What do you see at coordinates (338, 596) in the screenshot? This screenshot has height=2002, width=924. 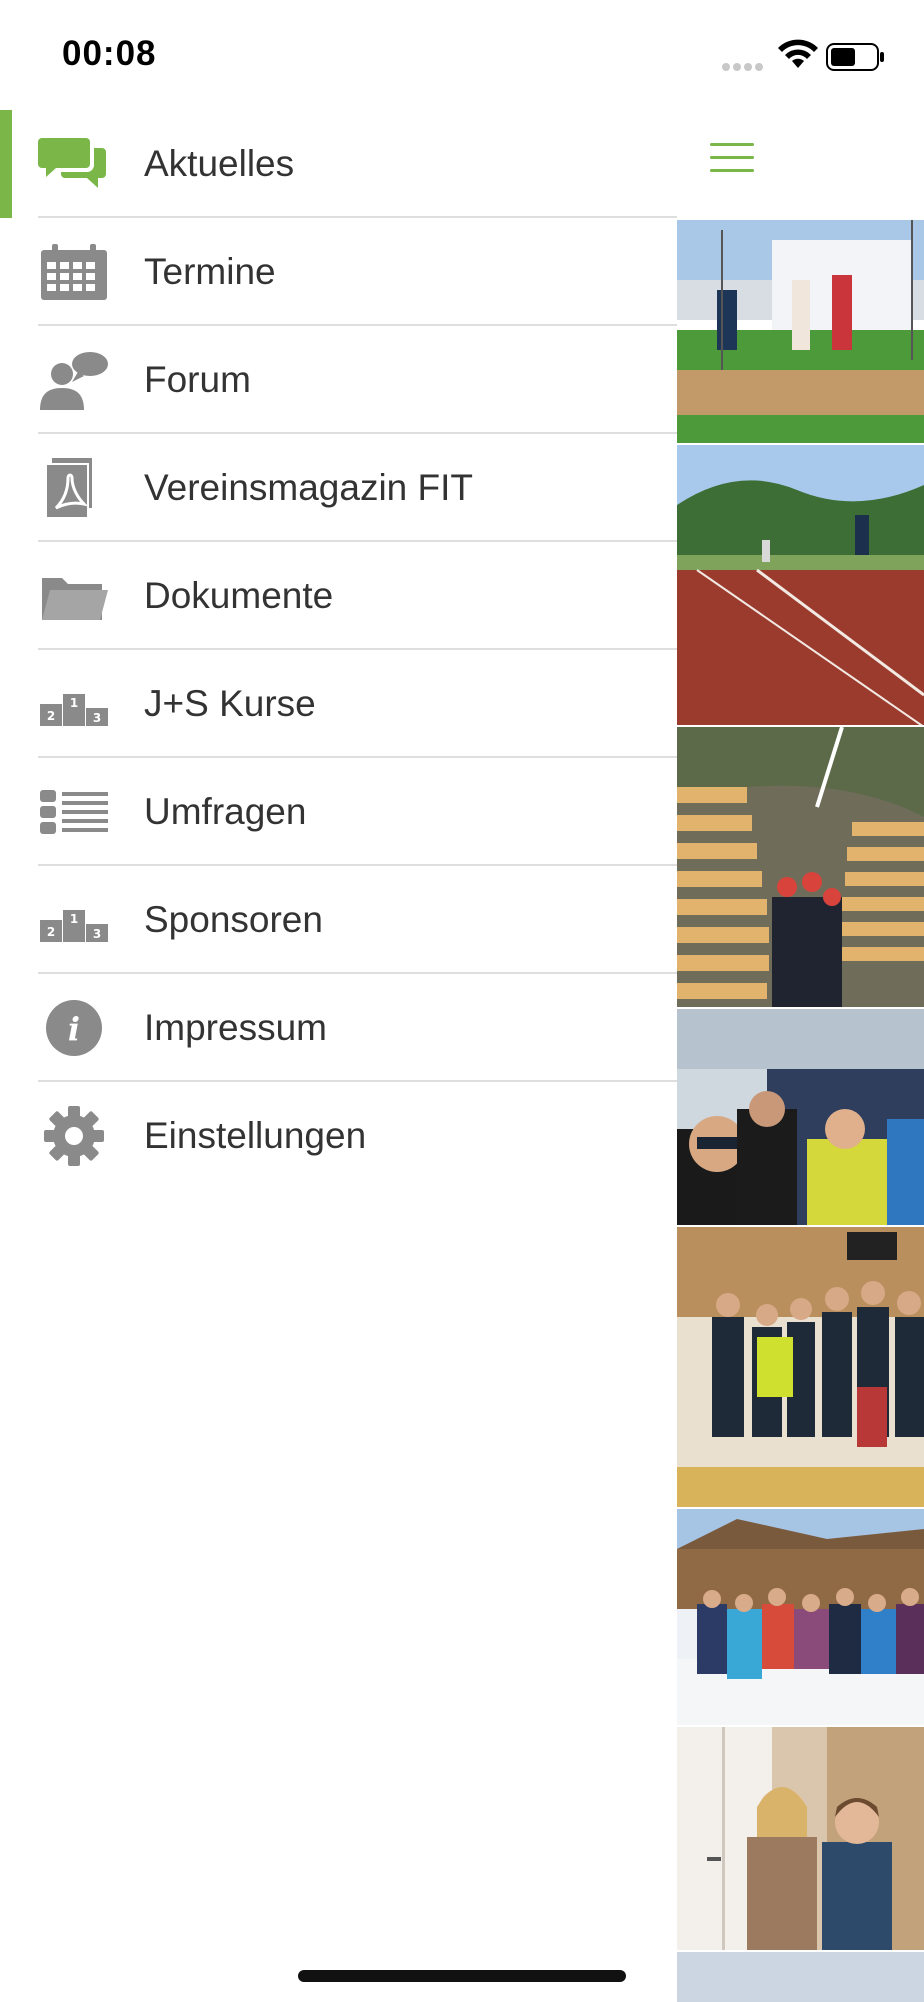 I see `menu-item-dokumente: Dokumente` at bounding box center [338, 596].